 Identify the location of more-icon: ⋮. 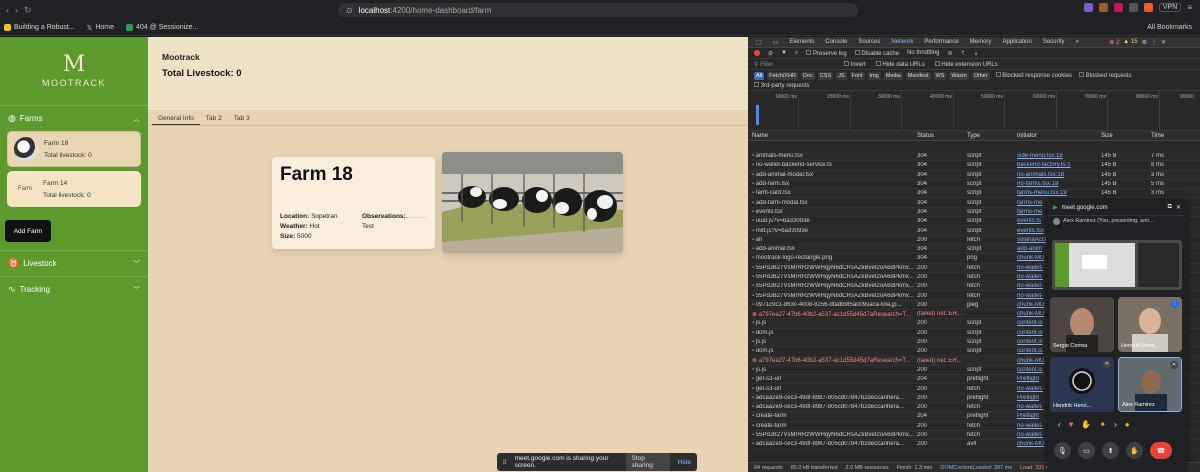
(1154, 42).